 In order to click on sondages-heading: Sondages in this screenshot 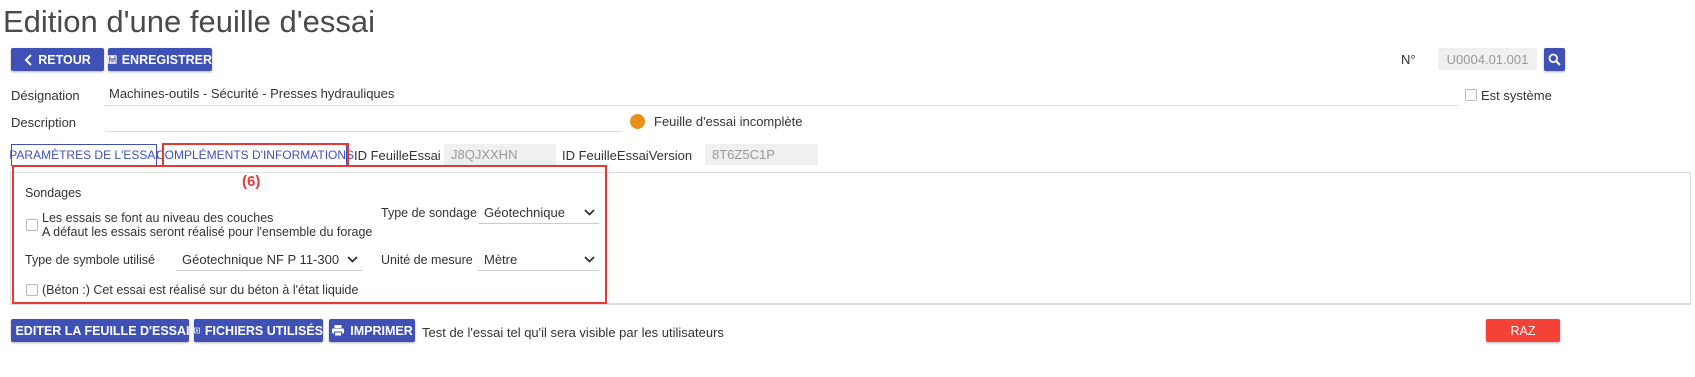, I will do `click(53, 193)`.